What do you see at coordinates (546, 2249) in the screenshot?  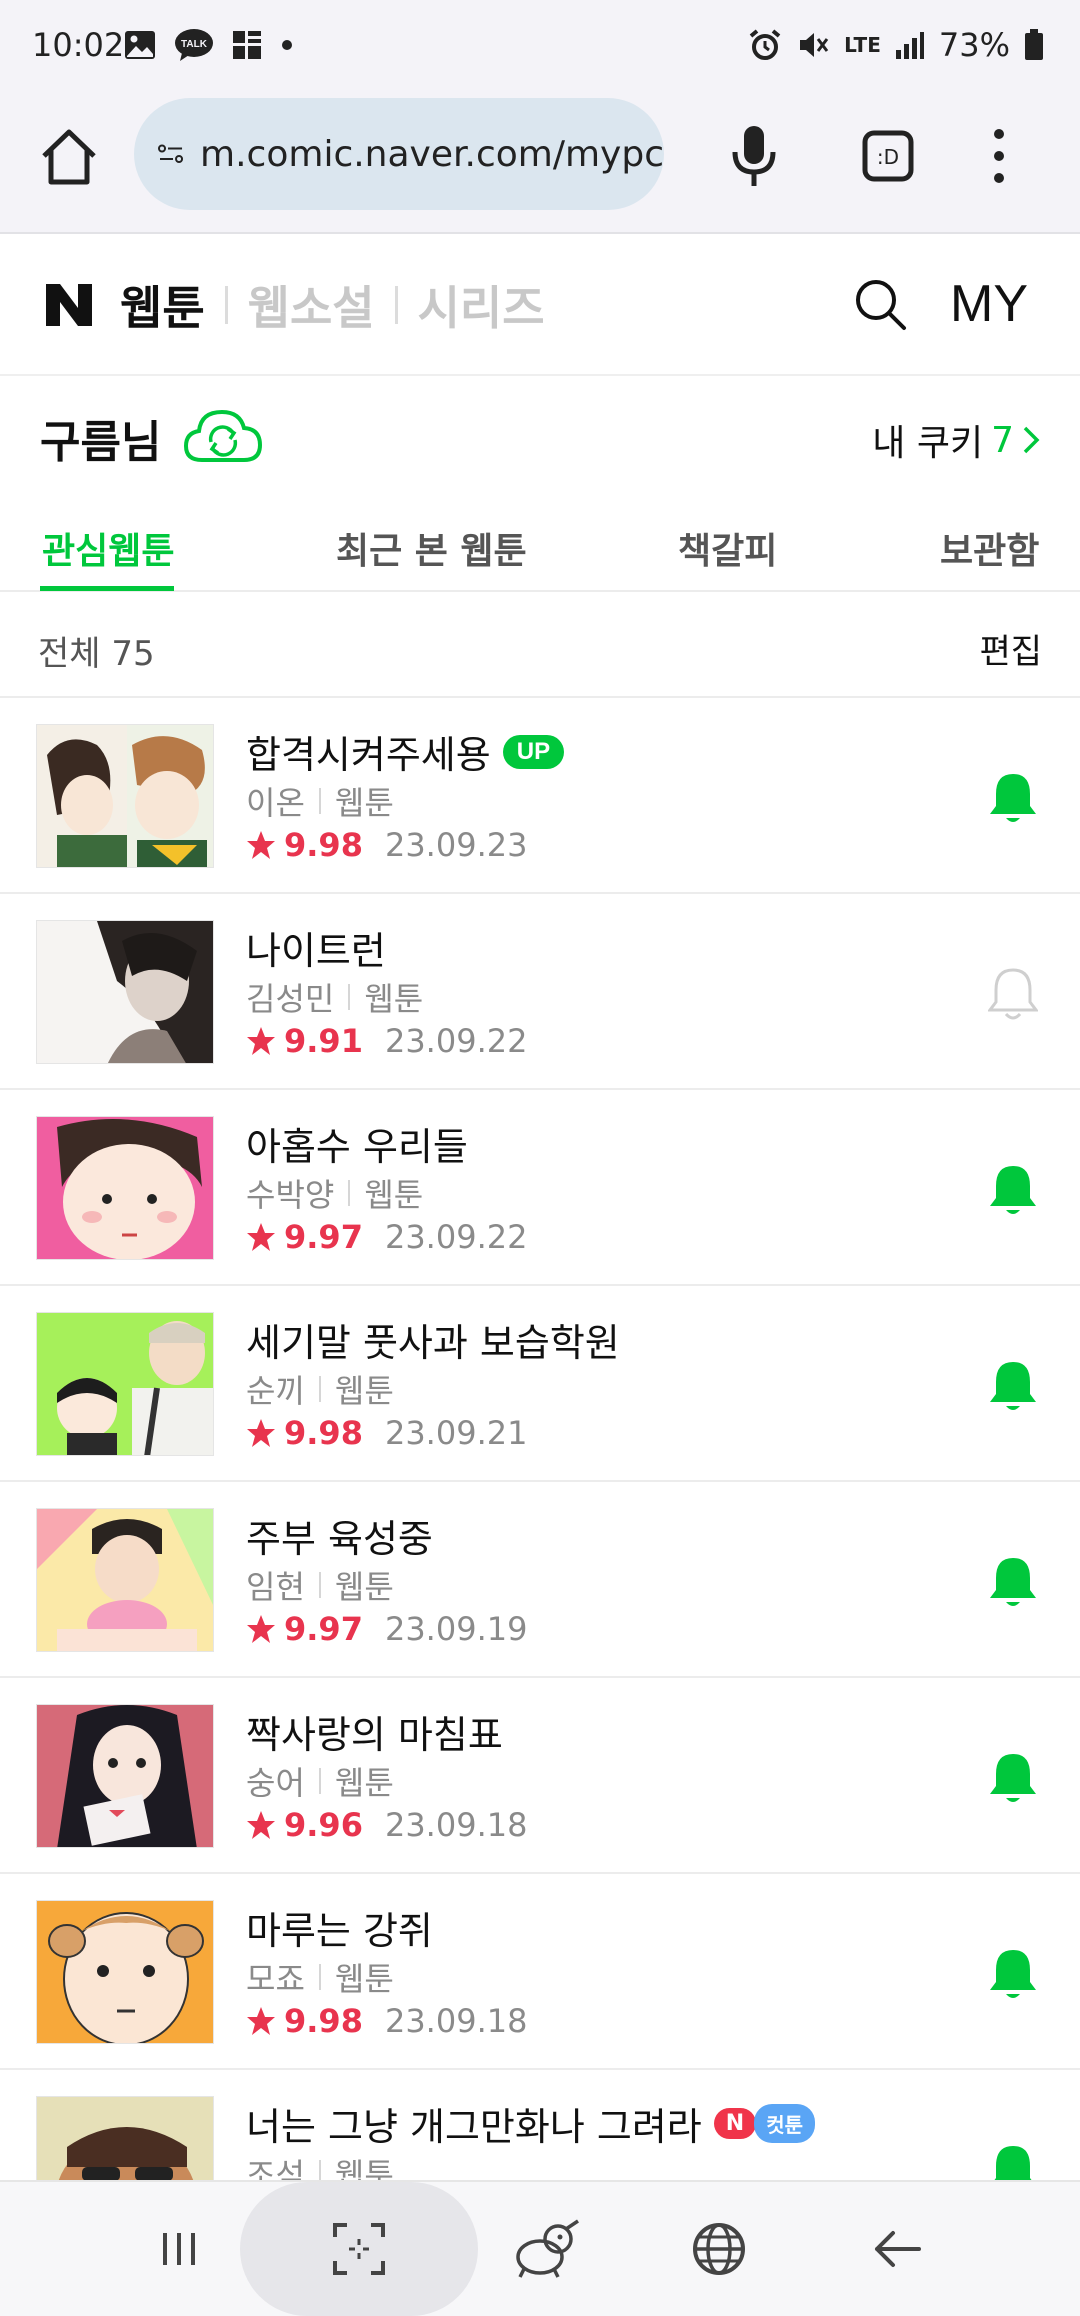 I see `mascot-button` at bounding box center [546, 2249].